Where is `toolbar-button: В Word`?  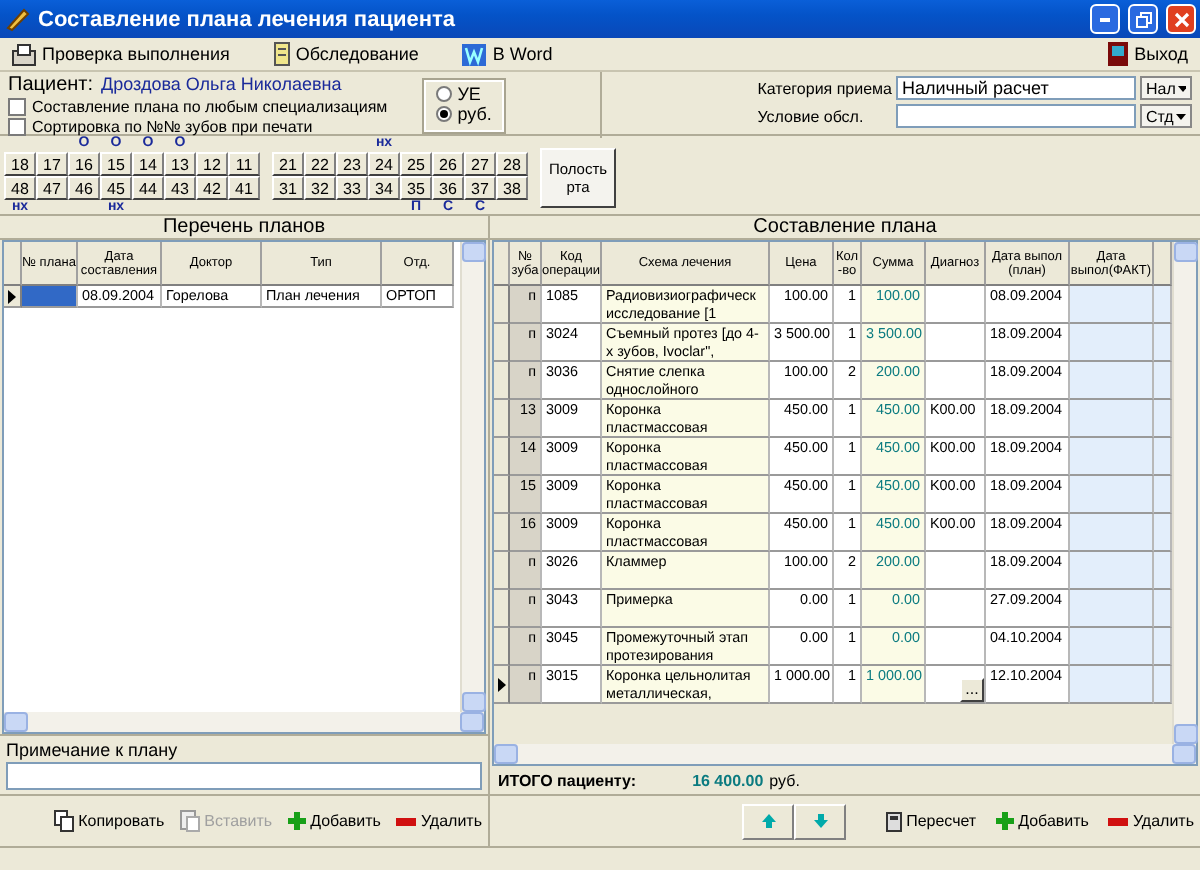 toolbar-button: В Word is located at coordinates (507, 54).